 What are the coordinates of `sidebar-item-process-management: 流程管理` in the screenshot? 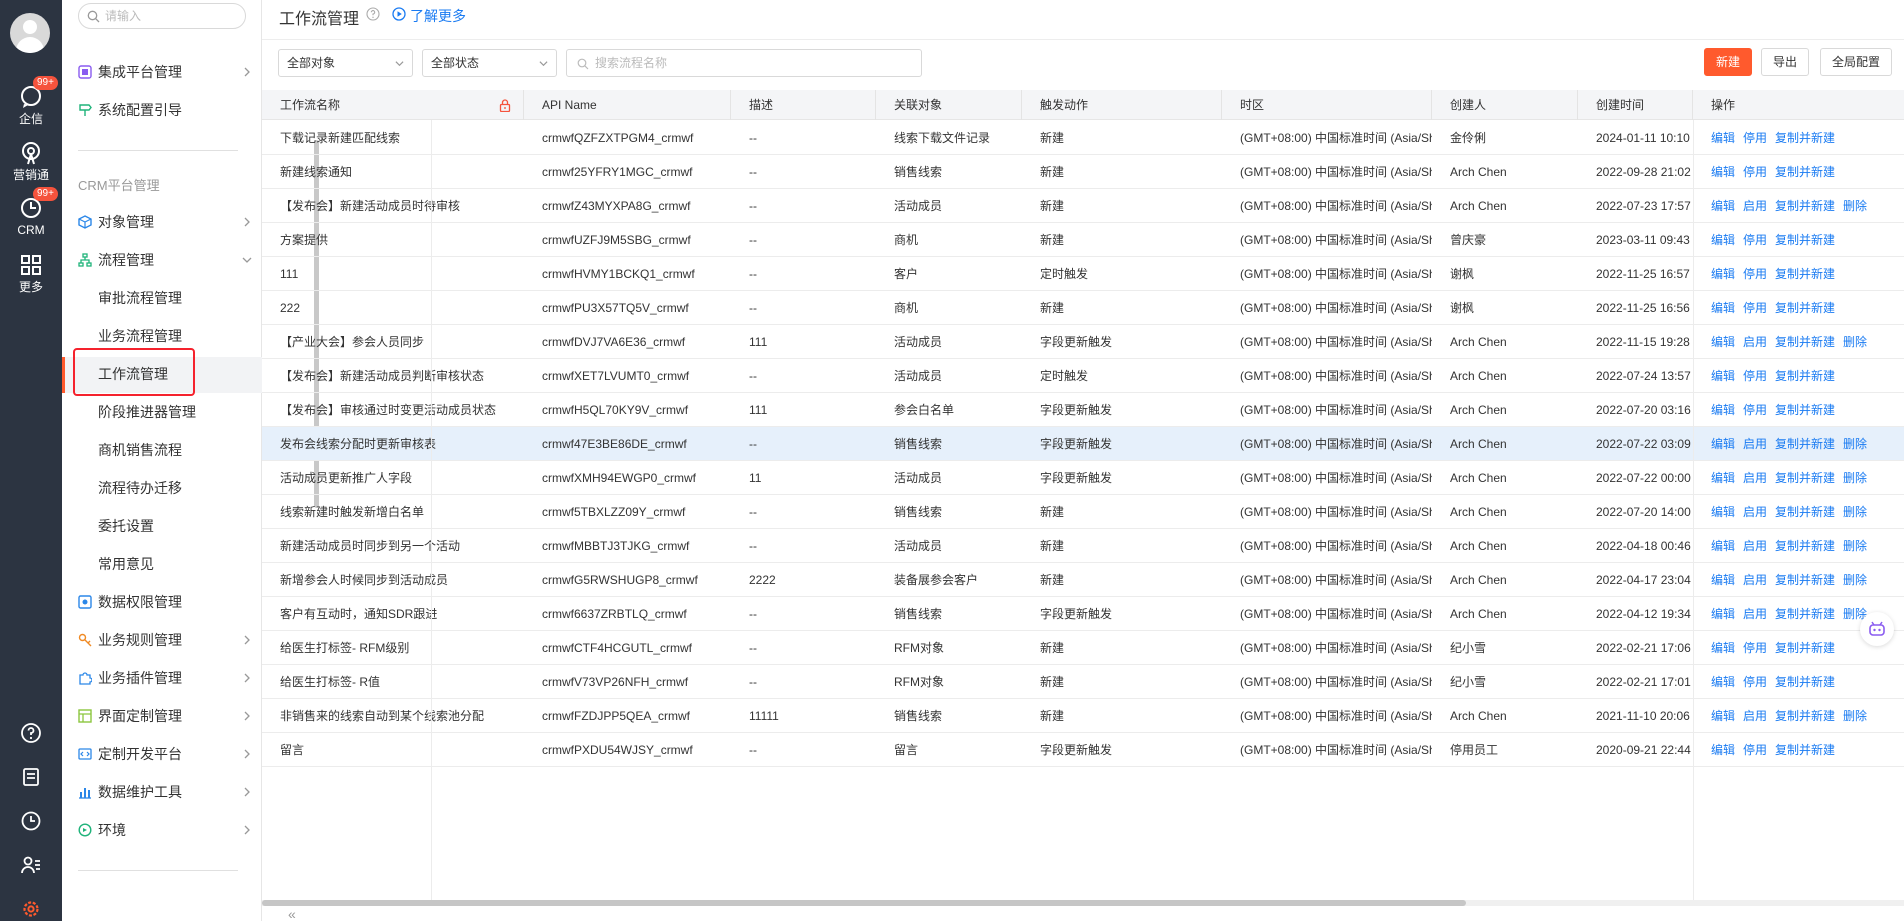 It's located at (166, 260).